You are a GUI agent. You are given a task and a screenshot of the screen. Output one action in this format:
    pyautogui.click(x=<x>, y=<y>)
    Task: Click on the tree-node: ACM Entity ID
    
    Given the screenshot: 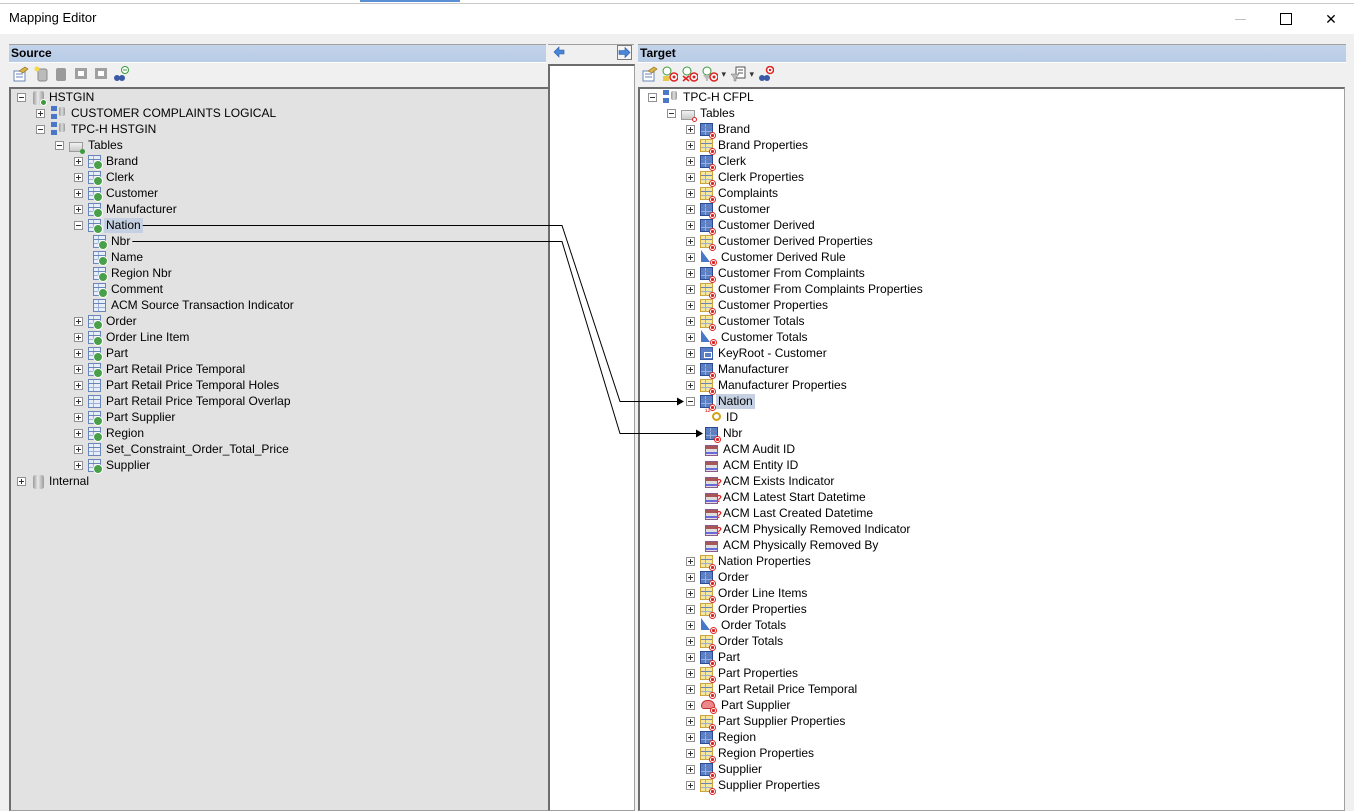 What is the action you would take?
    pyautogui.click(x=752, y=465)
    